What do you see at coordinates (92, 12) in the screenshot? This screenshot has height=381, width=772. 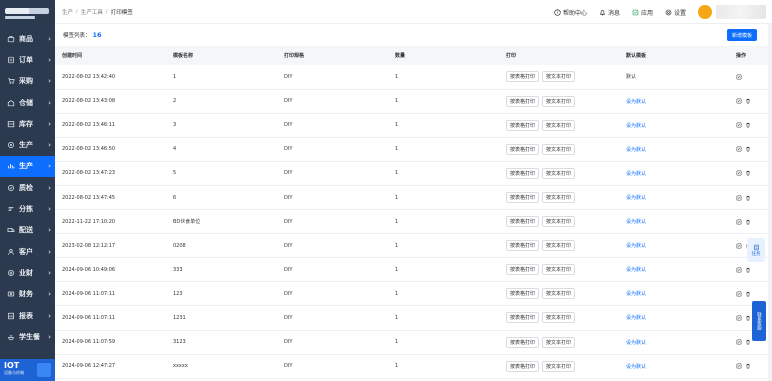 I see `breadcrumb-item: 生产工具` at bounding box center [92, 12].